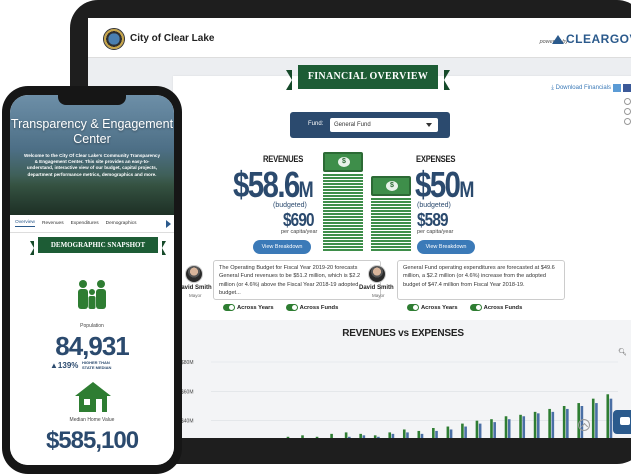 This screenshot has height=474, width=631. Describe the element at coordinates (359, 38) in the screenshot. I see `top-bar: City of Clear Lake powered by CLEARGOV` at that location.